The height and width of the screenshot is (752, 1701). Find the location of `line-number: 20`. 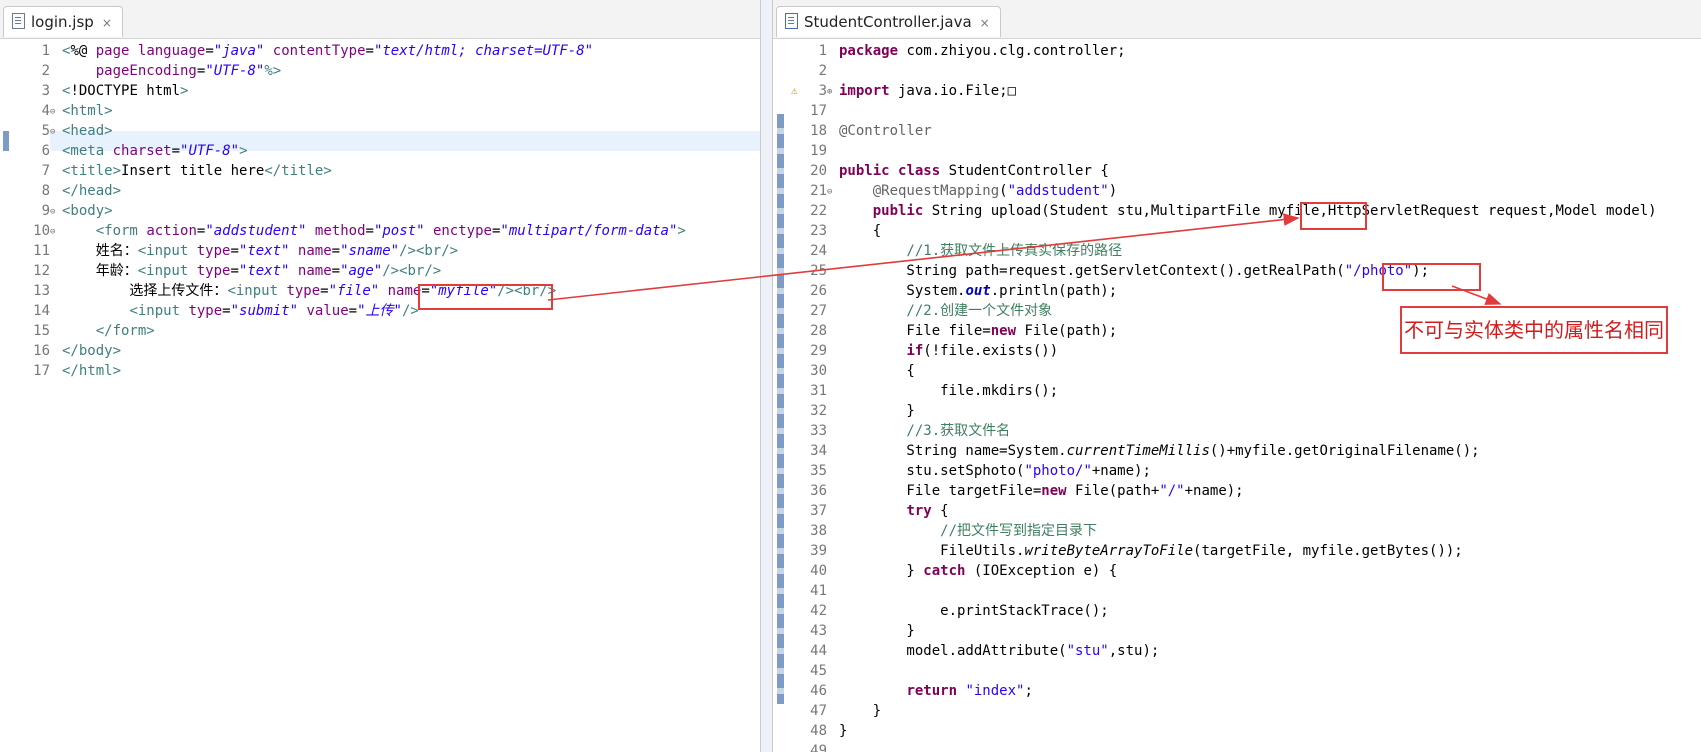

line-number: 20 is located at coordinates (818, 171).